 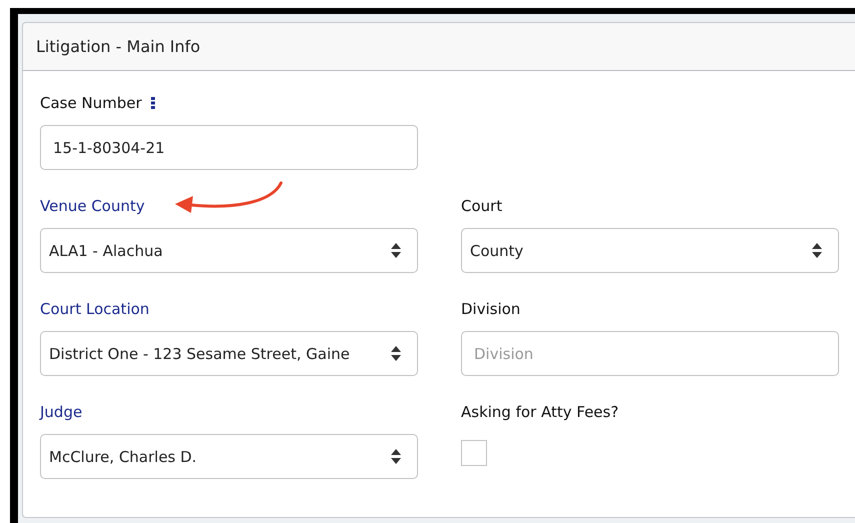 What do you see at coordinates (229, 250) in the screenshot?
I see `dropdown: ALA1 - Alachua` at bounding box center [229, 250].